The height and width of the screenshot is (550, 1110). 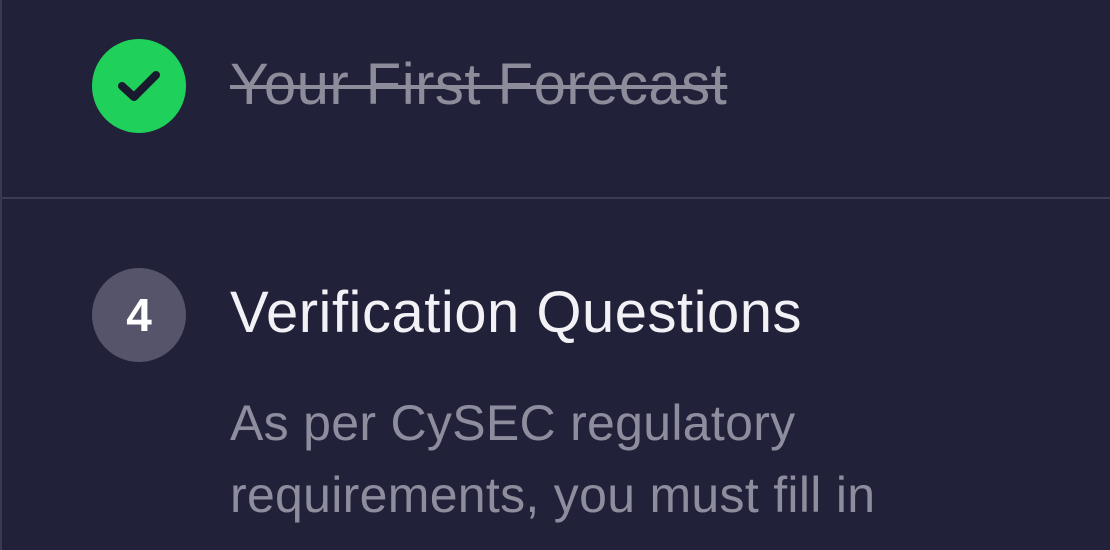 What do you see at coordinates (516, 312) in the screenshot?
I see `step-title-active: Verification Questions` at bounding box center [516, 312].